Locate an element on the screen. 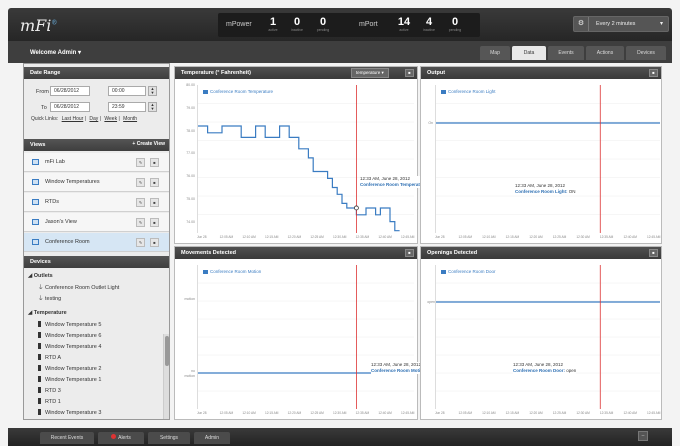 The height and width of the screenshot is (446, 680). tab-map: Map is located at coordinates (495, 53).